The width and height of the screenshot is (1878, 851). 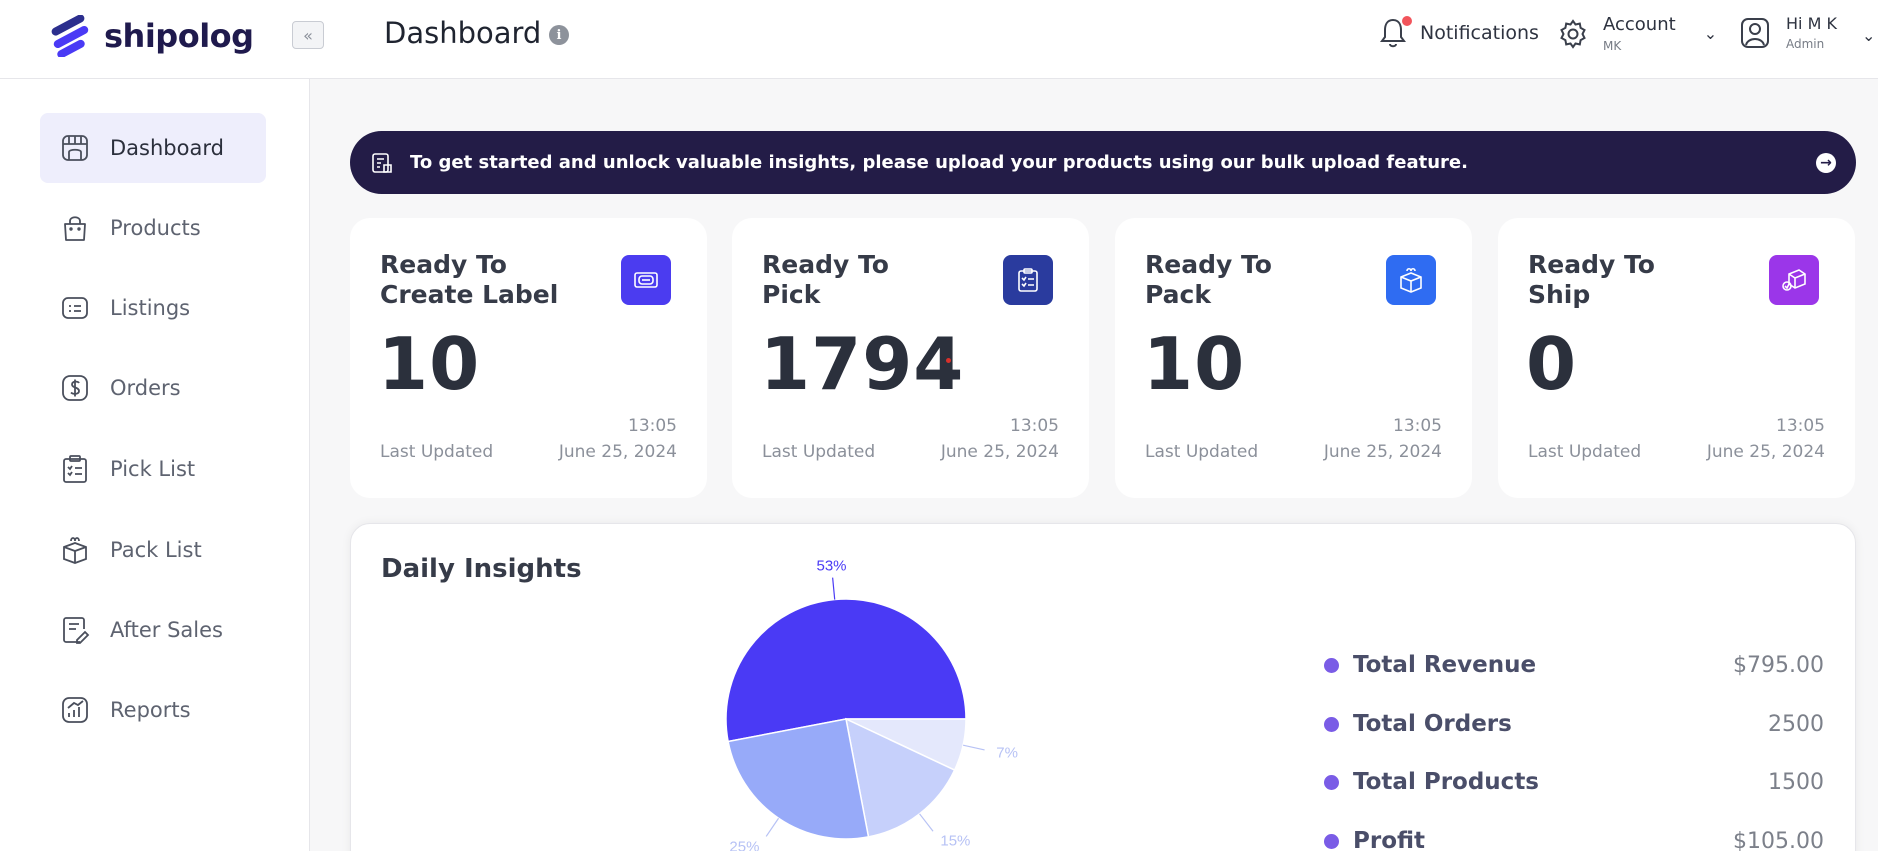 I want to click on sidebar-item-reports: Reports, so click(x=153, y=710).